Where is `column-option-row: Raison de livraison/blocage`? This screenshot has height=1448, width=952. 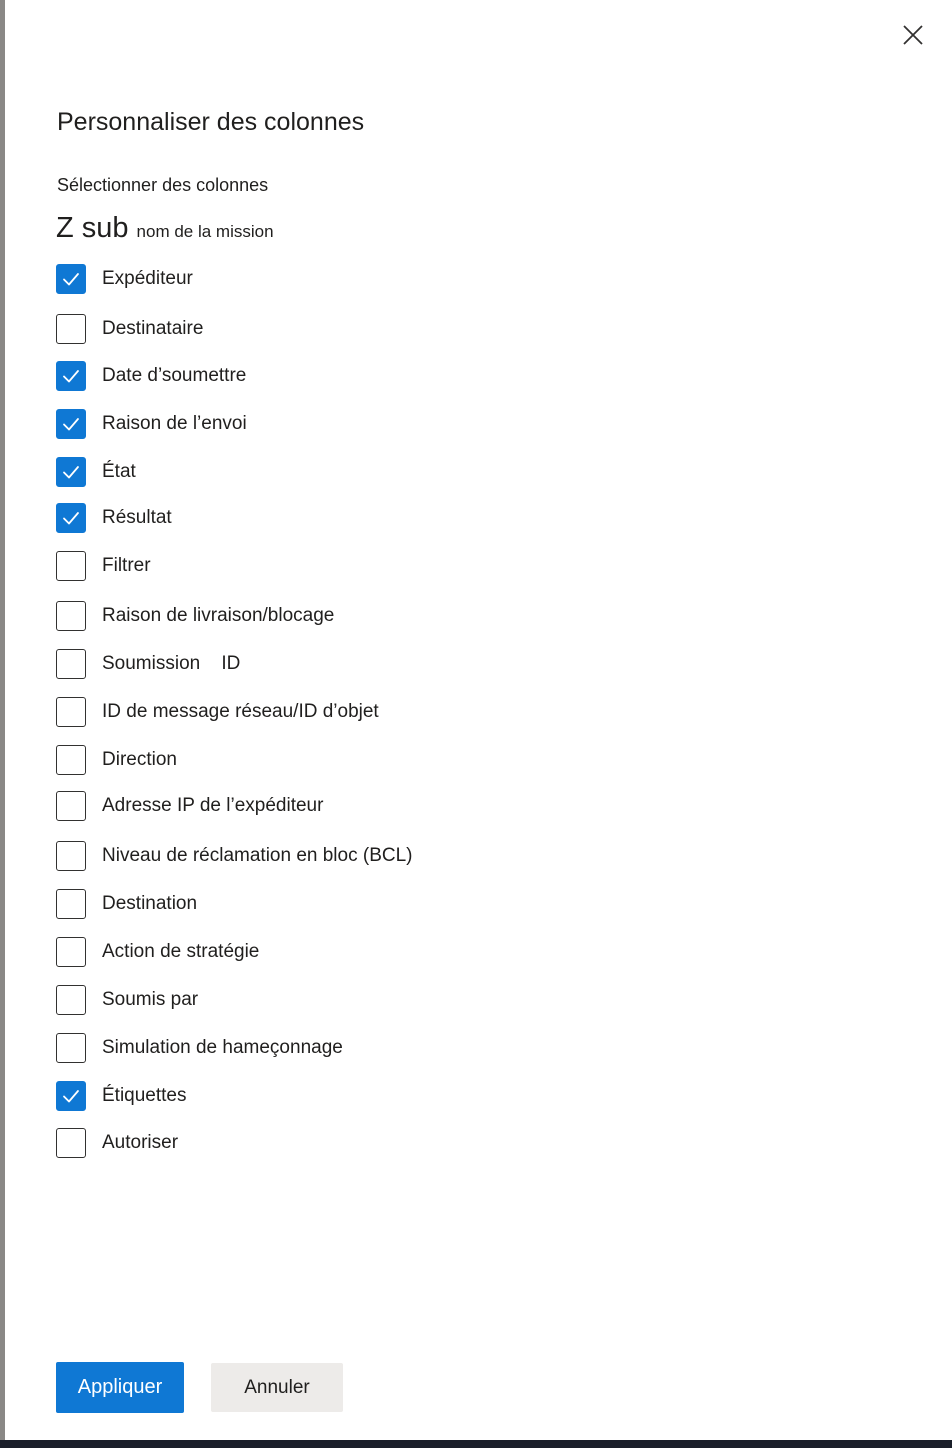
column-option-row: Raison de livraison/blocage is located at coordinates (356, 616).